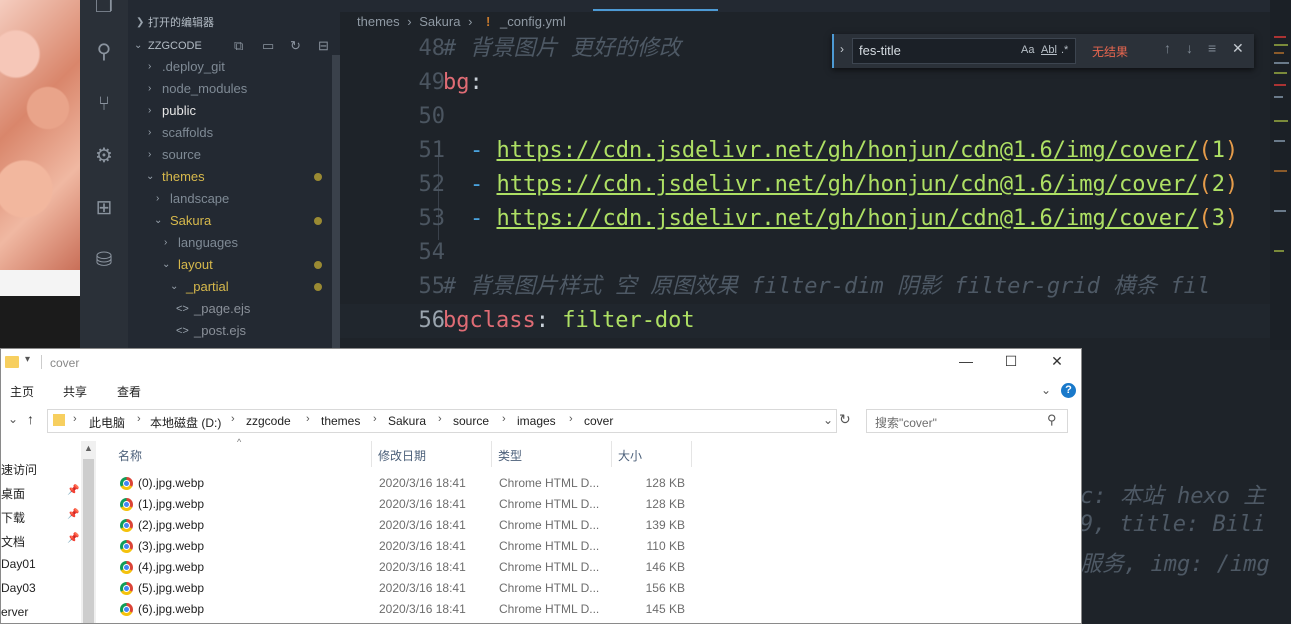  Describe the element at coordinates (88, 448) in the screenshot. I see `scroll-up-icon: ▲` at that location.